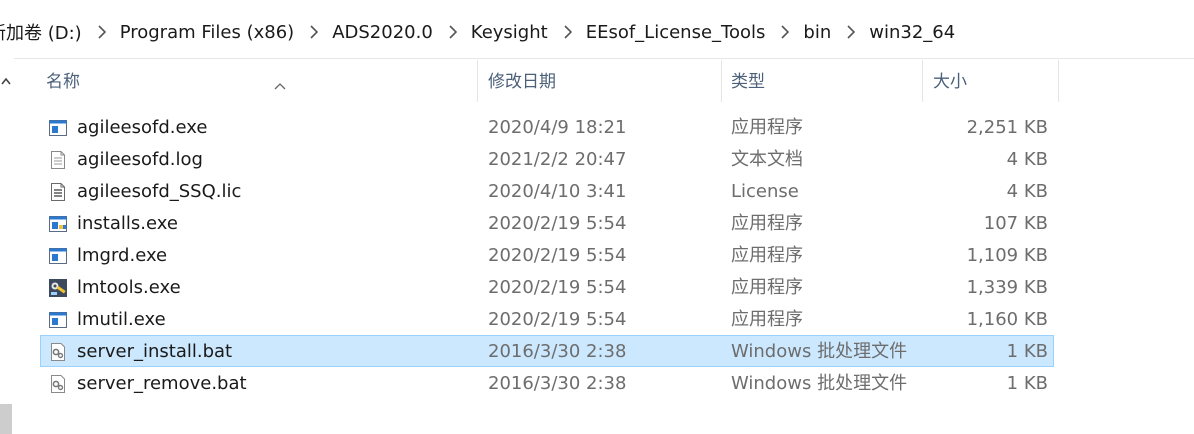 Image resolution: width=1194 pixels, height=434 pixels. What do you see at coordinates (601, 80) in the screenshot?
I see `column-header-date: 修改日期` at bounding box center [601, 80].